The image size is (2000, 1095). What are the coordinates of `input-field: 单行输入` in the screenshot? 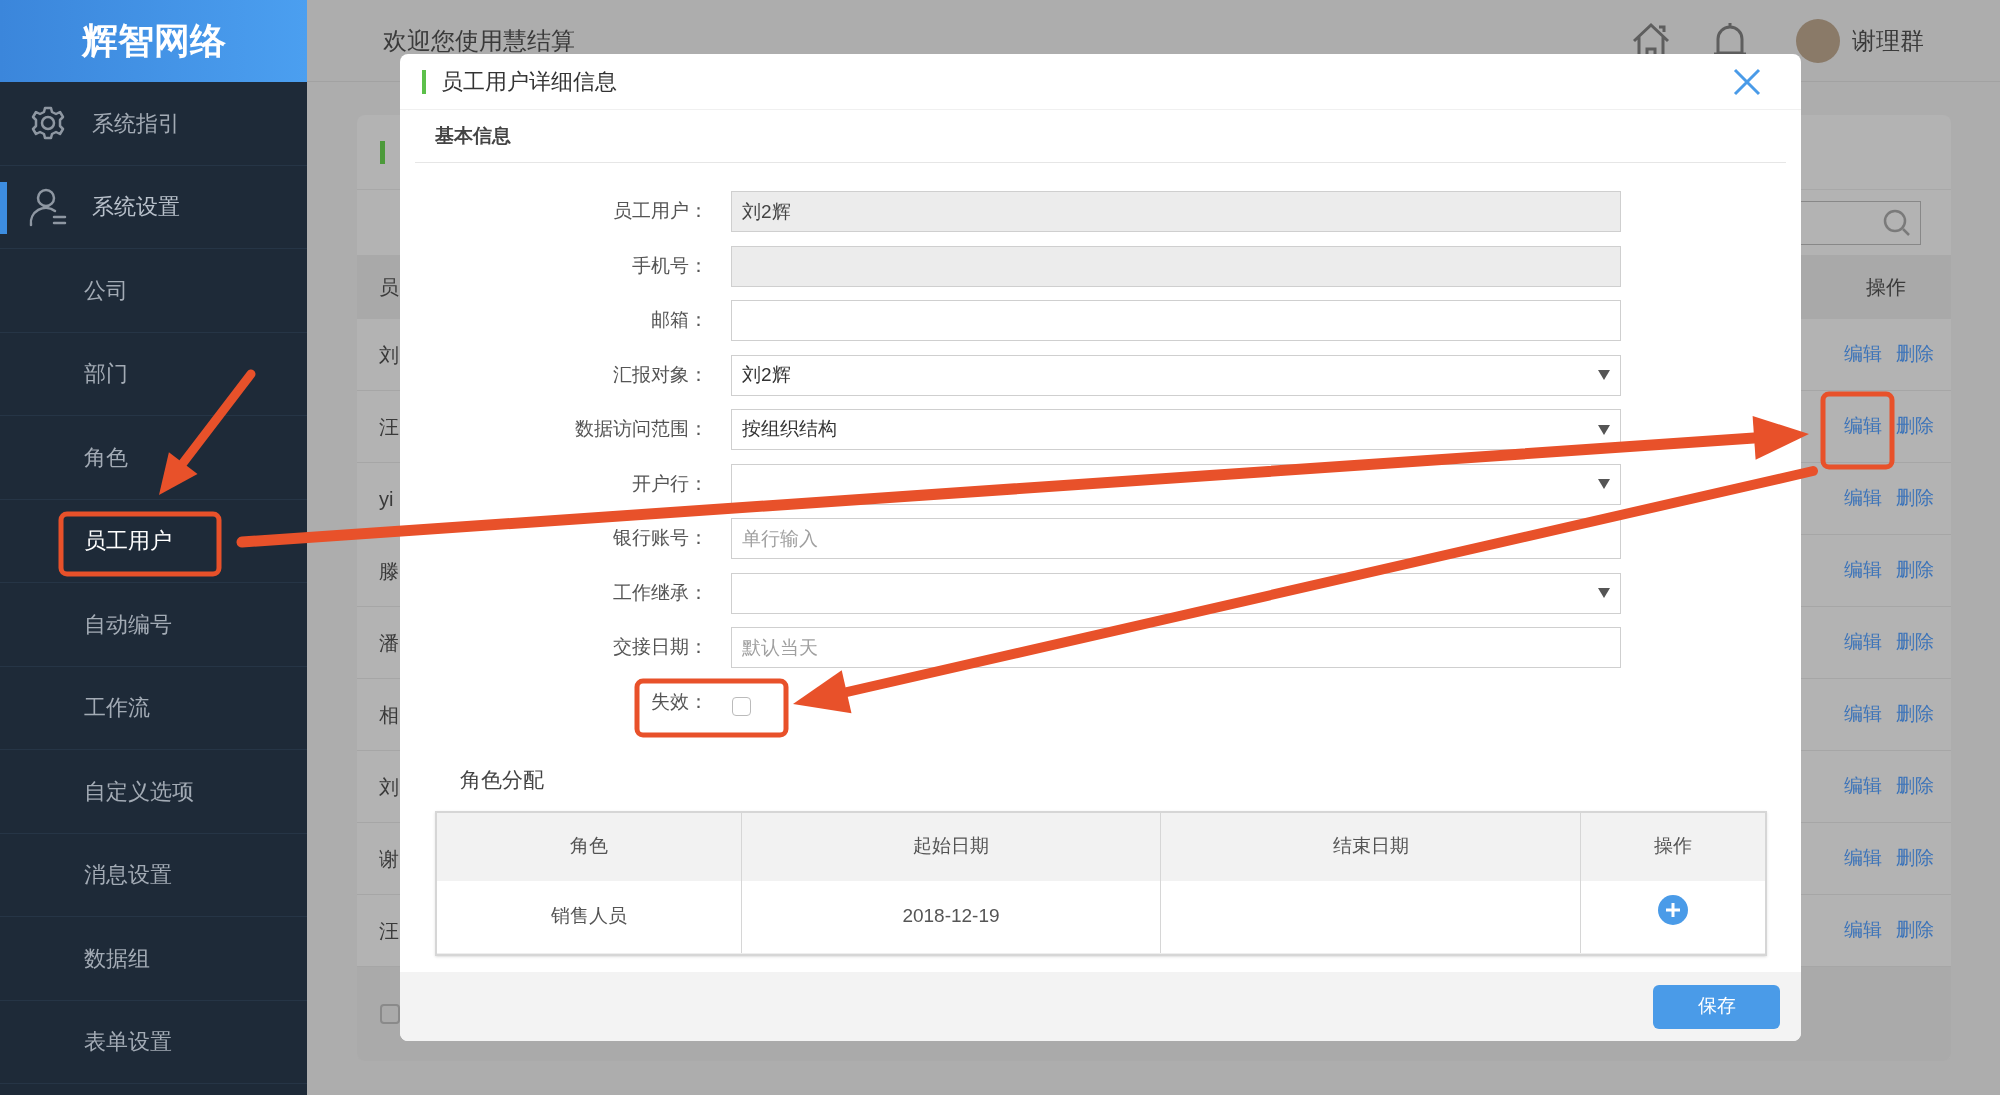 It's located at (1176, 538).